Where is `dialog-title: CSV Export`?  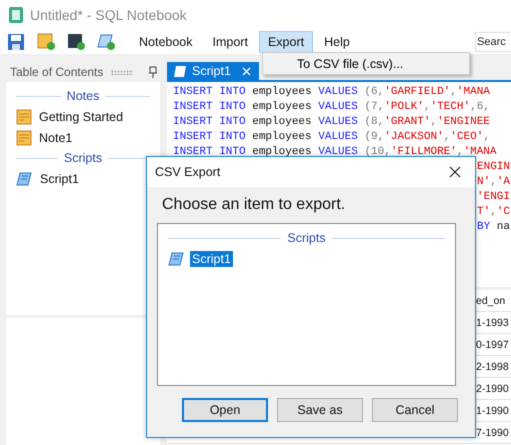
dialog-title: CSV Export is located at coordinates (187, 172).